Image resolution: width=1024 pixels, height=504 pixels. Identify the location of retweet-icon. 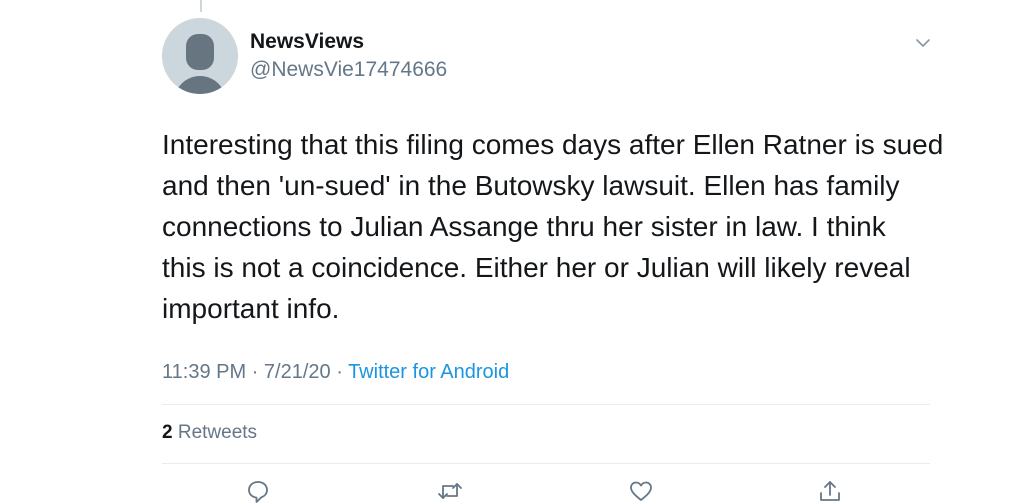
(450, 491).